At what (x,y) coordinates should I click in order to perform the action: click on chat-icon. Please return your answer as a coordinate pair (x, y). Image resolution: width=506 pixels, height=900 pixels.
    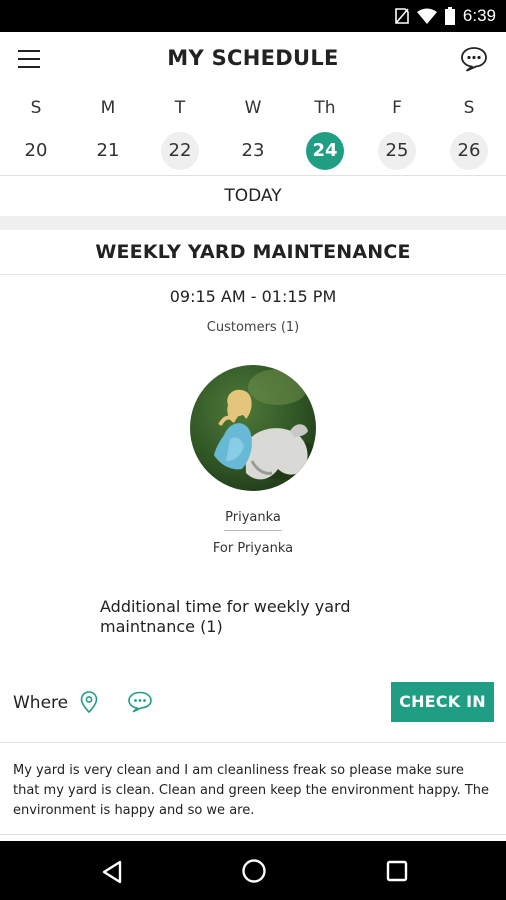
    Looking at the image, I should click on (474, 59).